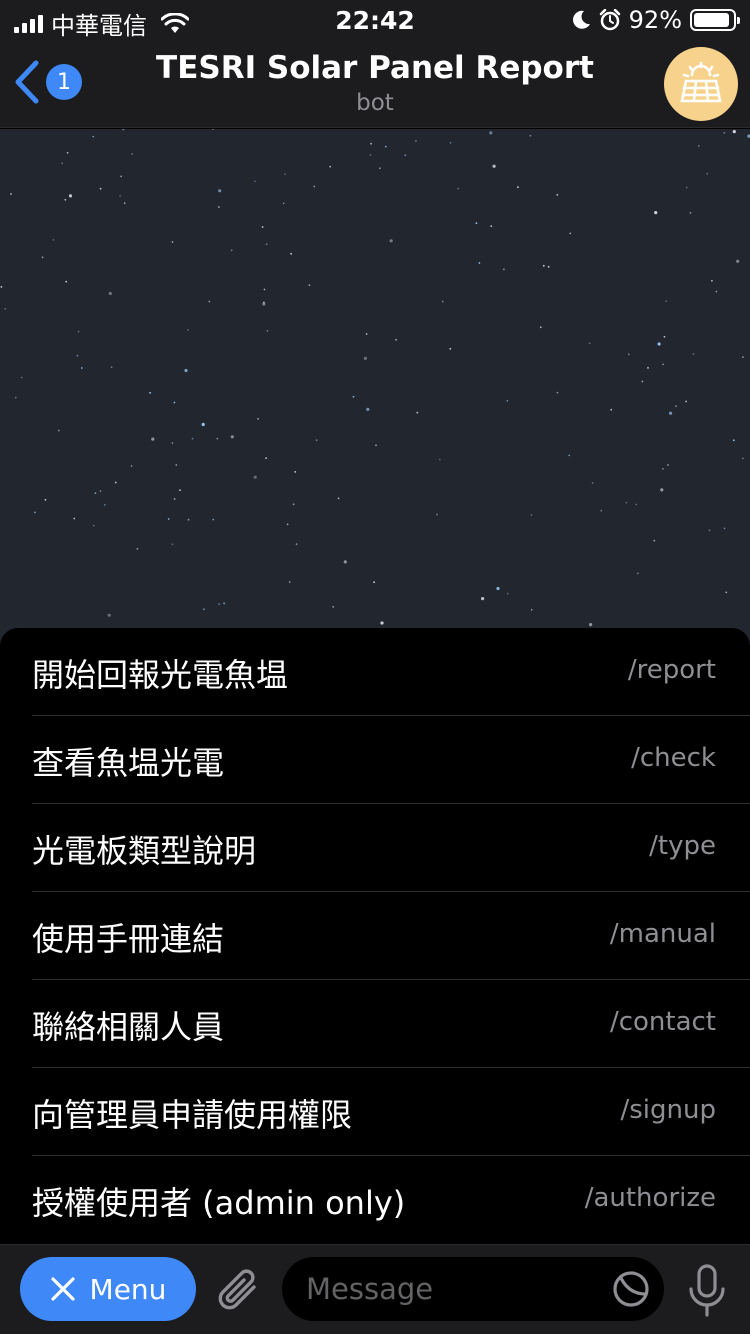 The height and width of the screenshot is (1334, 750). Describe the element at coordinates (108, 1289) in the screenshot. I see `menu-button: Menu` at that location.